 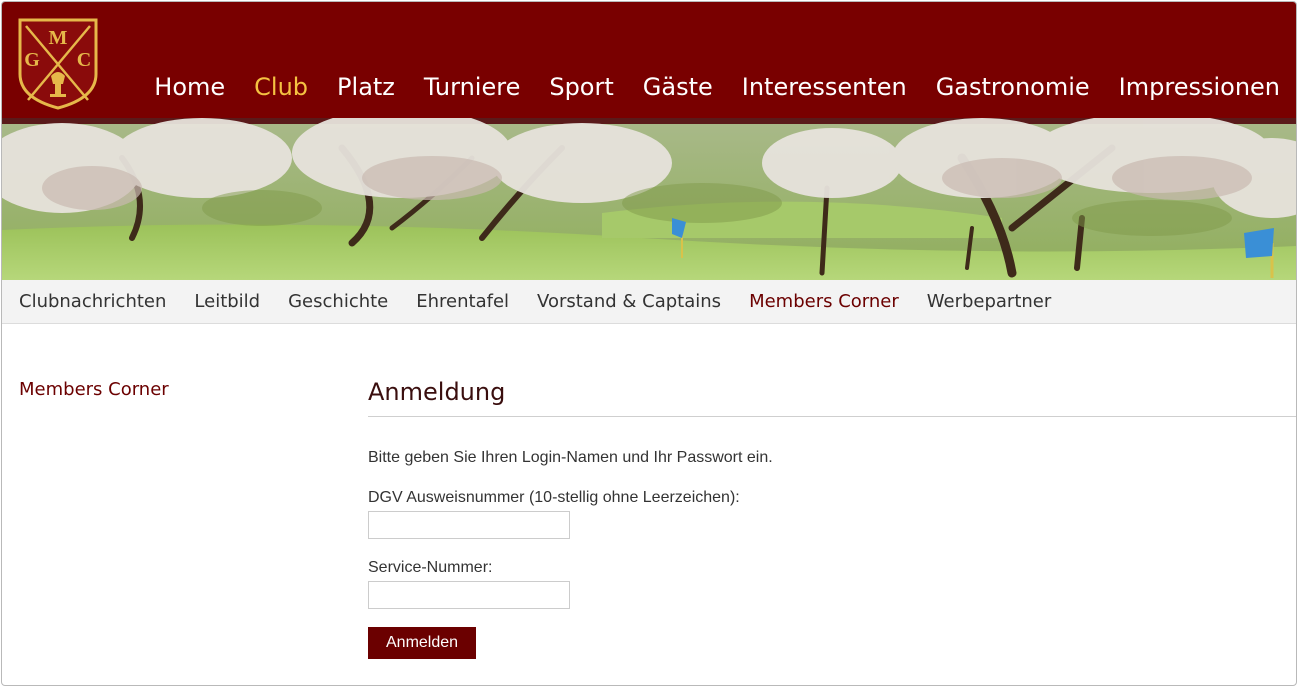 I want to click on sidebar-members-corner-link: Members Corner, so click(x=94, y=389).